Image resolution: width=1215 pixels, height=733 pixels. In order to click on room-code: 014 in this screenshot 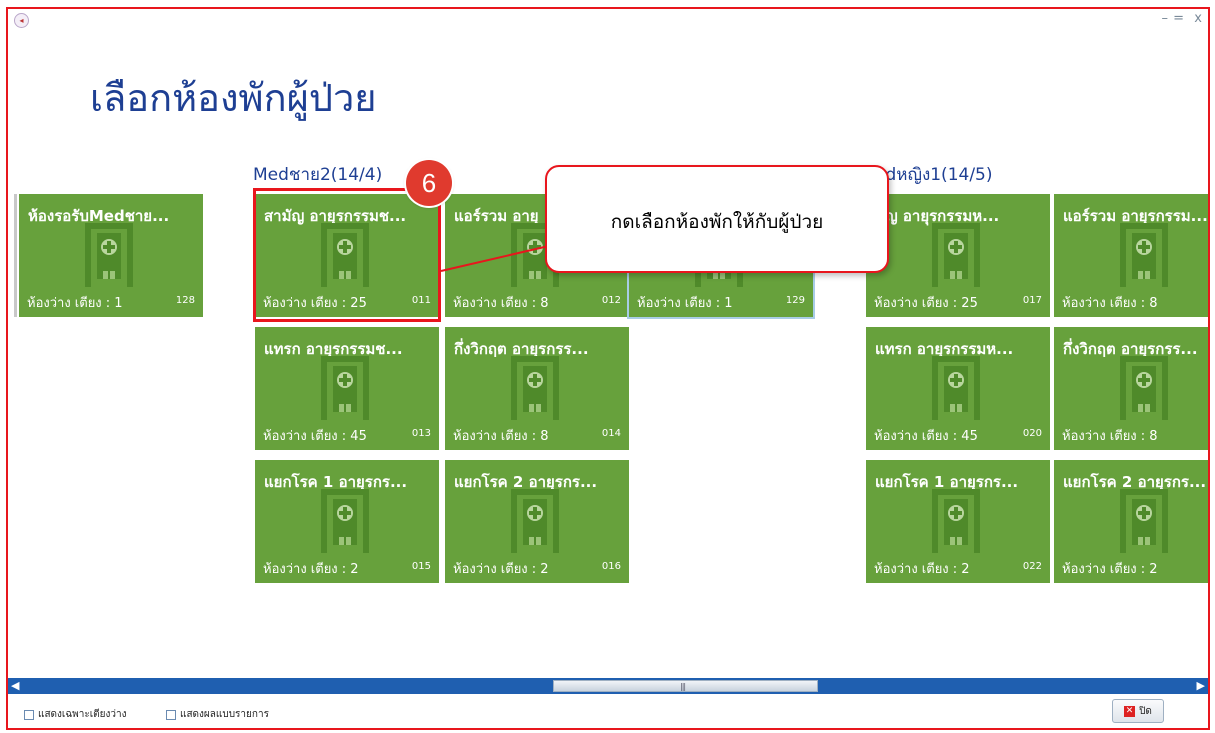, I will do `click(611, 433)`.